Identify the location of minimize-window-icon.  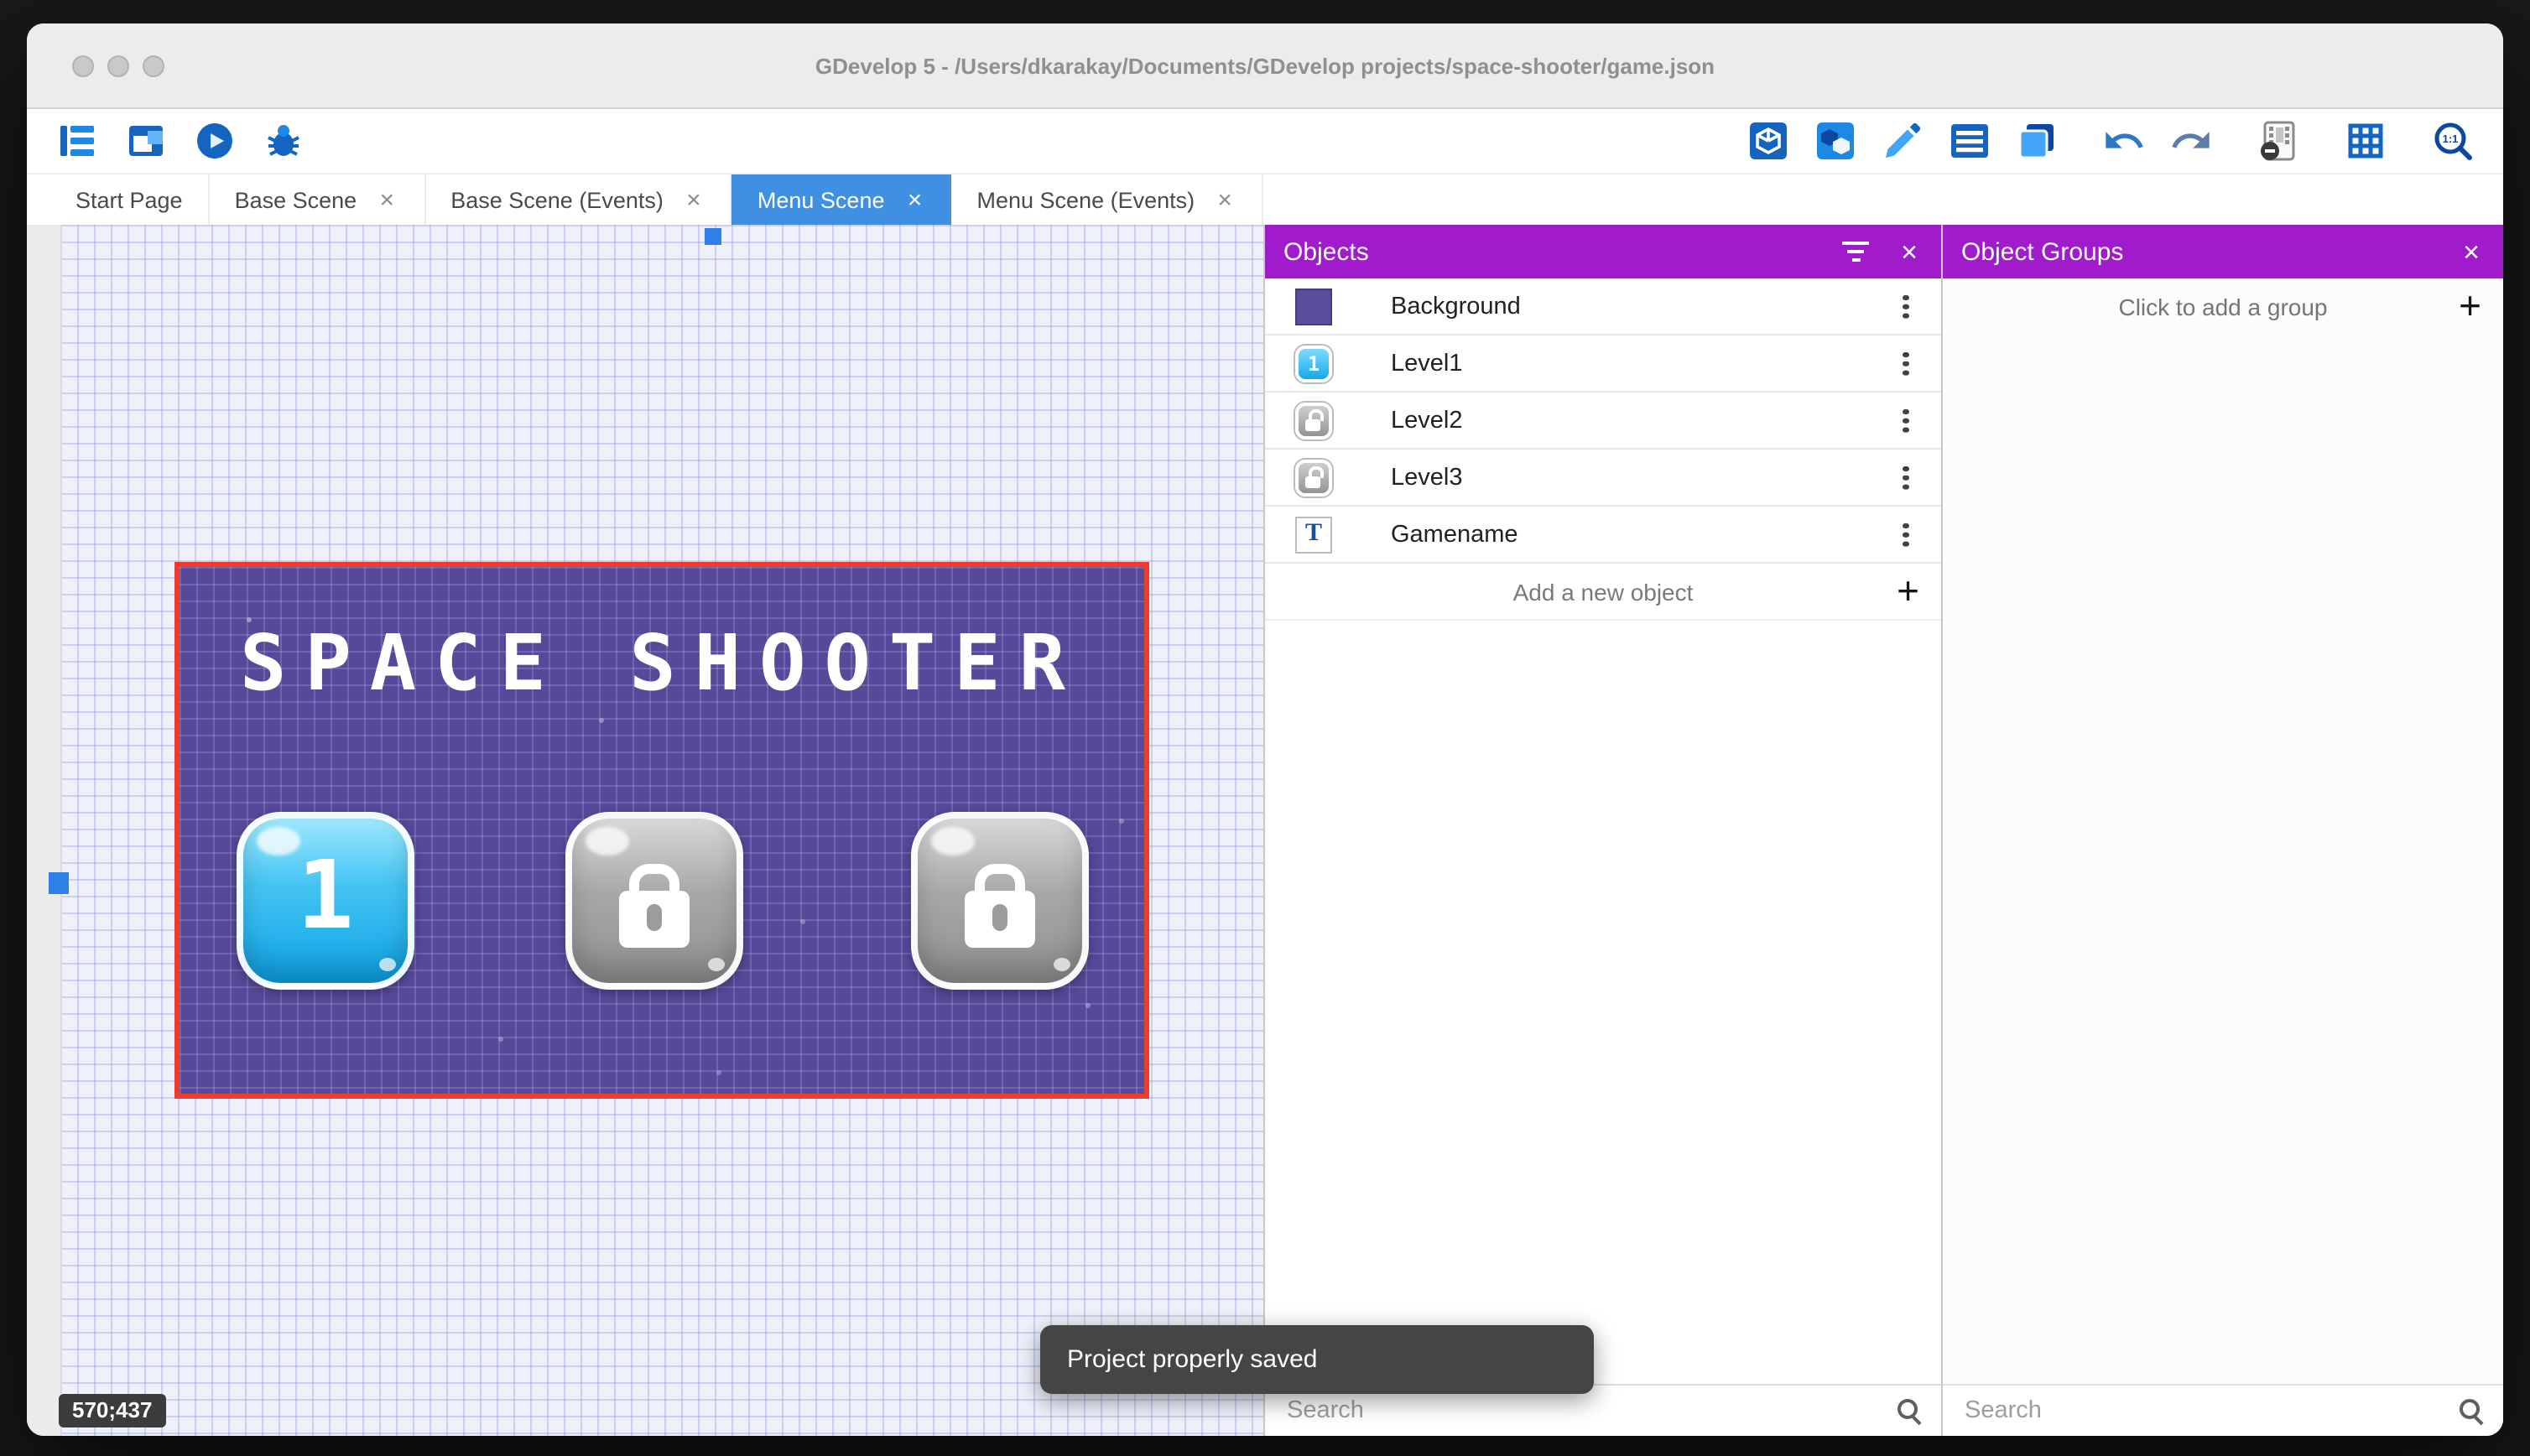
(118, 65).